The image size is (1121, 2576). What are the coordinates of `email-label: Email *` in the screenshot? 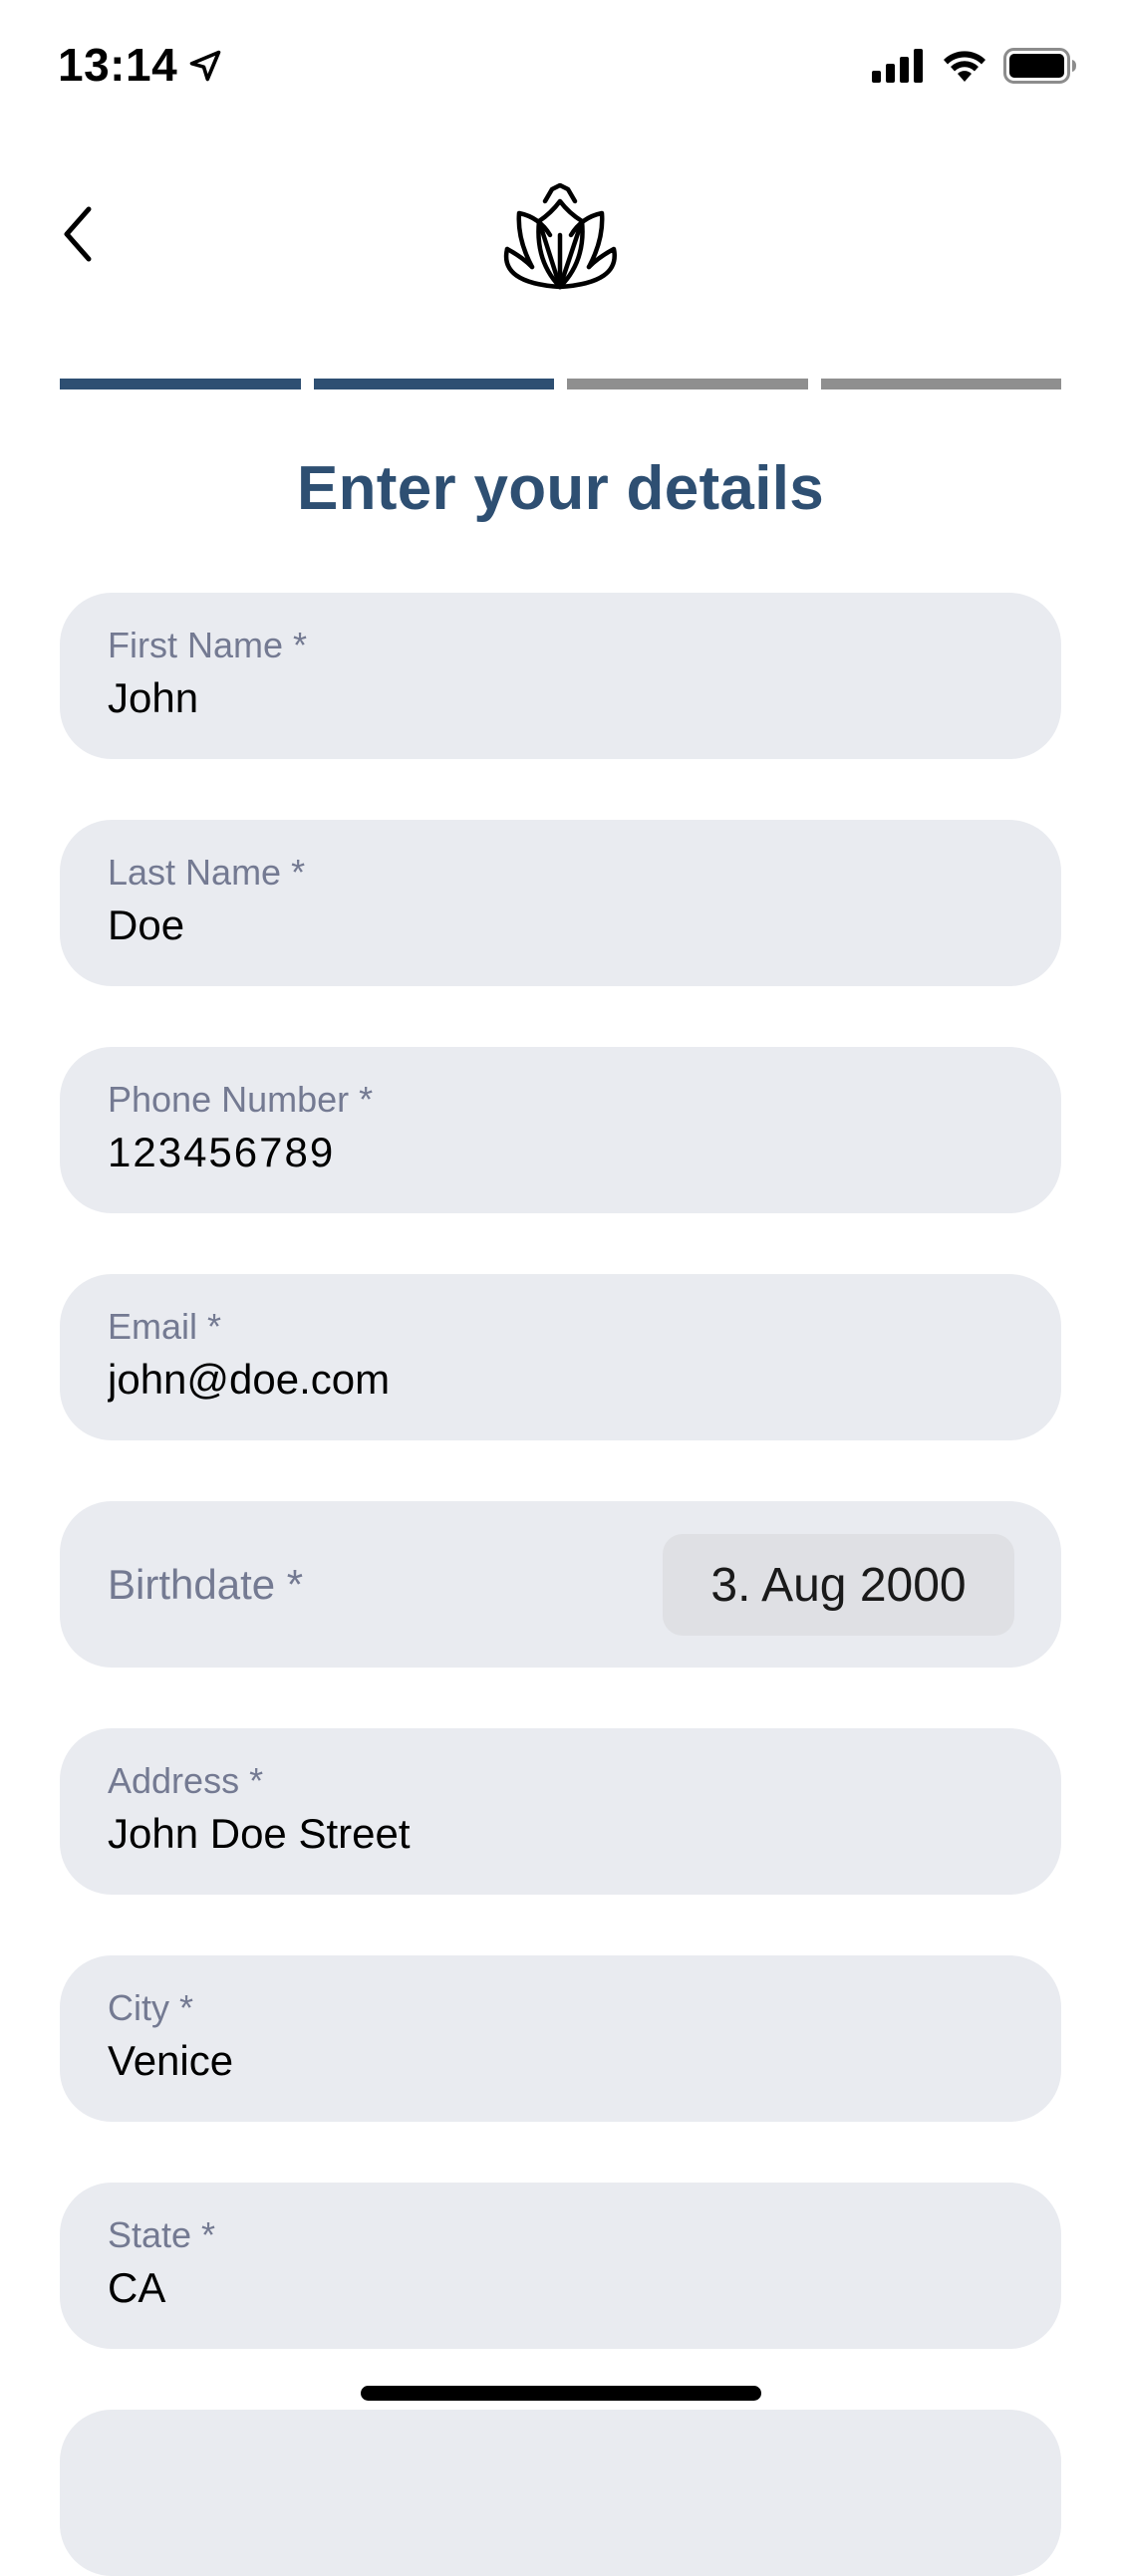 It's located at (165, 1326).